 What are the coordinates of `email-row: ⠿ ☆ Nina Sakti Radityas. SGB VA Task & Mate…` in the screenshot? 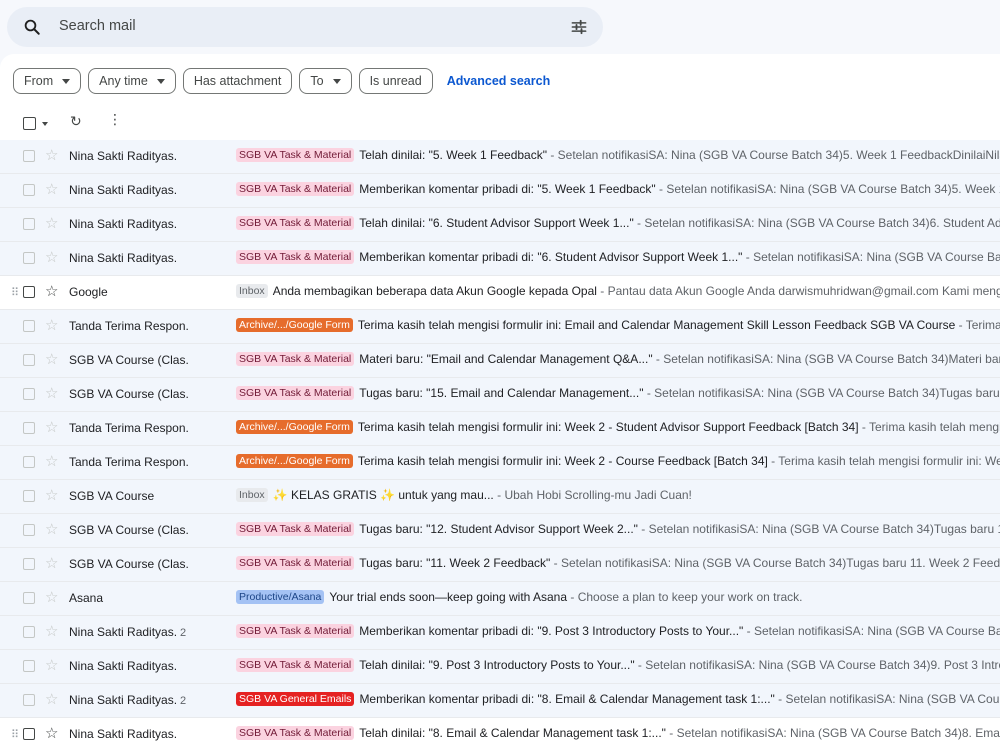 It's located at (500, 734).